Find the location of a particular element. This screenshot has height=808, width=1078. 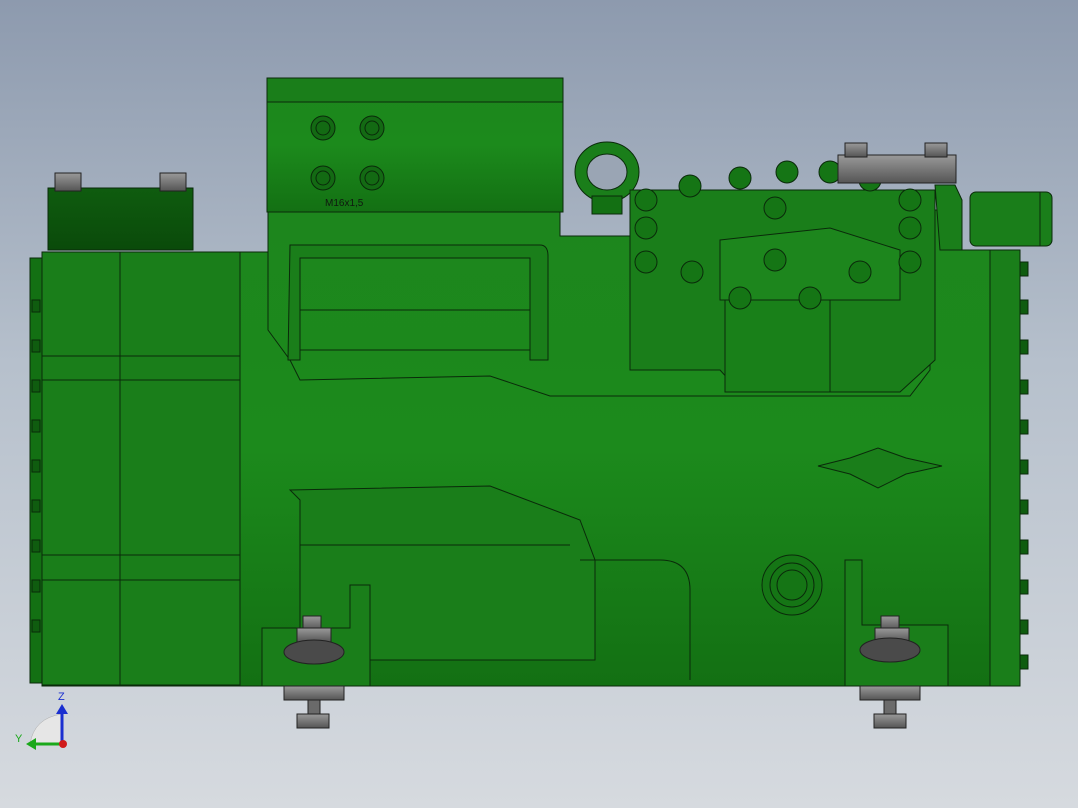

cylinder-head-center is located at coordinates (777, 346).